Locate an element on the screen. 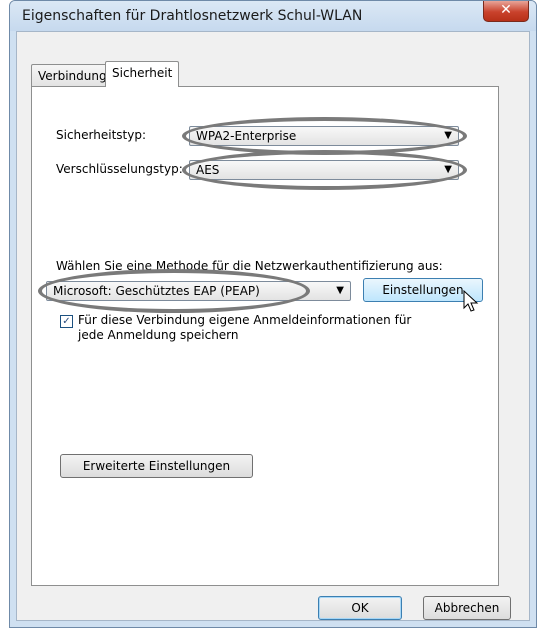 The width and height of the screenshot is (545, 632). remember-credentials-checkbox: ✓ is located at coordinates (66, 321).